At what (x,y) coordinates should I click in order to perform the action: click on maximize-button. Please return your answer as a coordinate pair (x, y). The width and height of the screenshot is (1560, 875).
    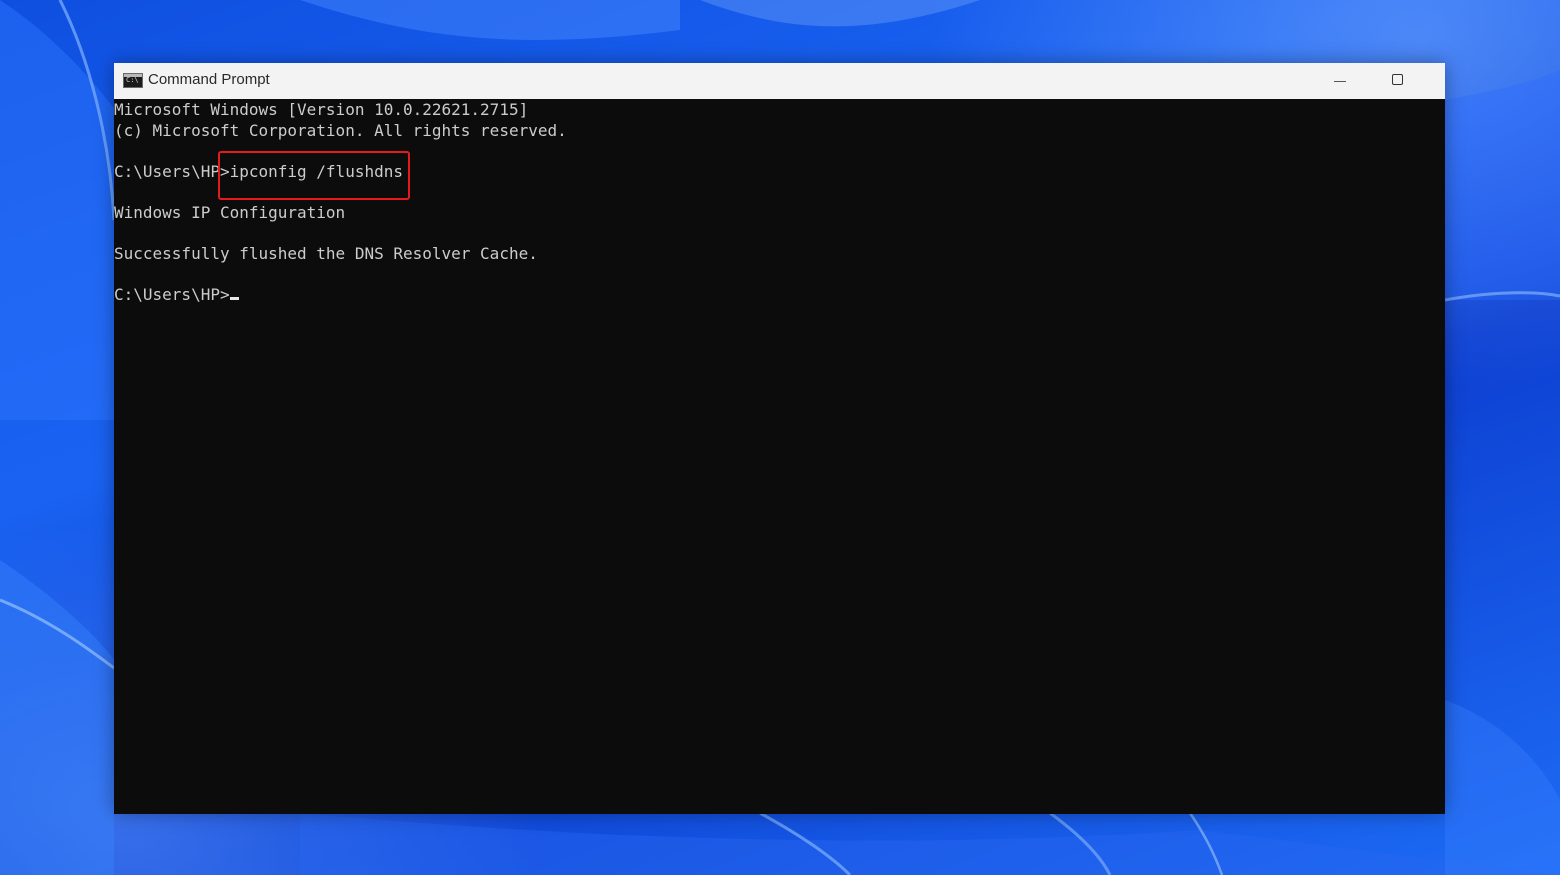
    Looking at the image, I should click on (1398, 81).